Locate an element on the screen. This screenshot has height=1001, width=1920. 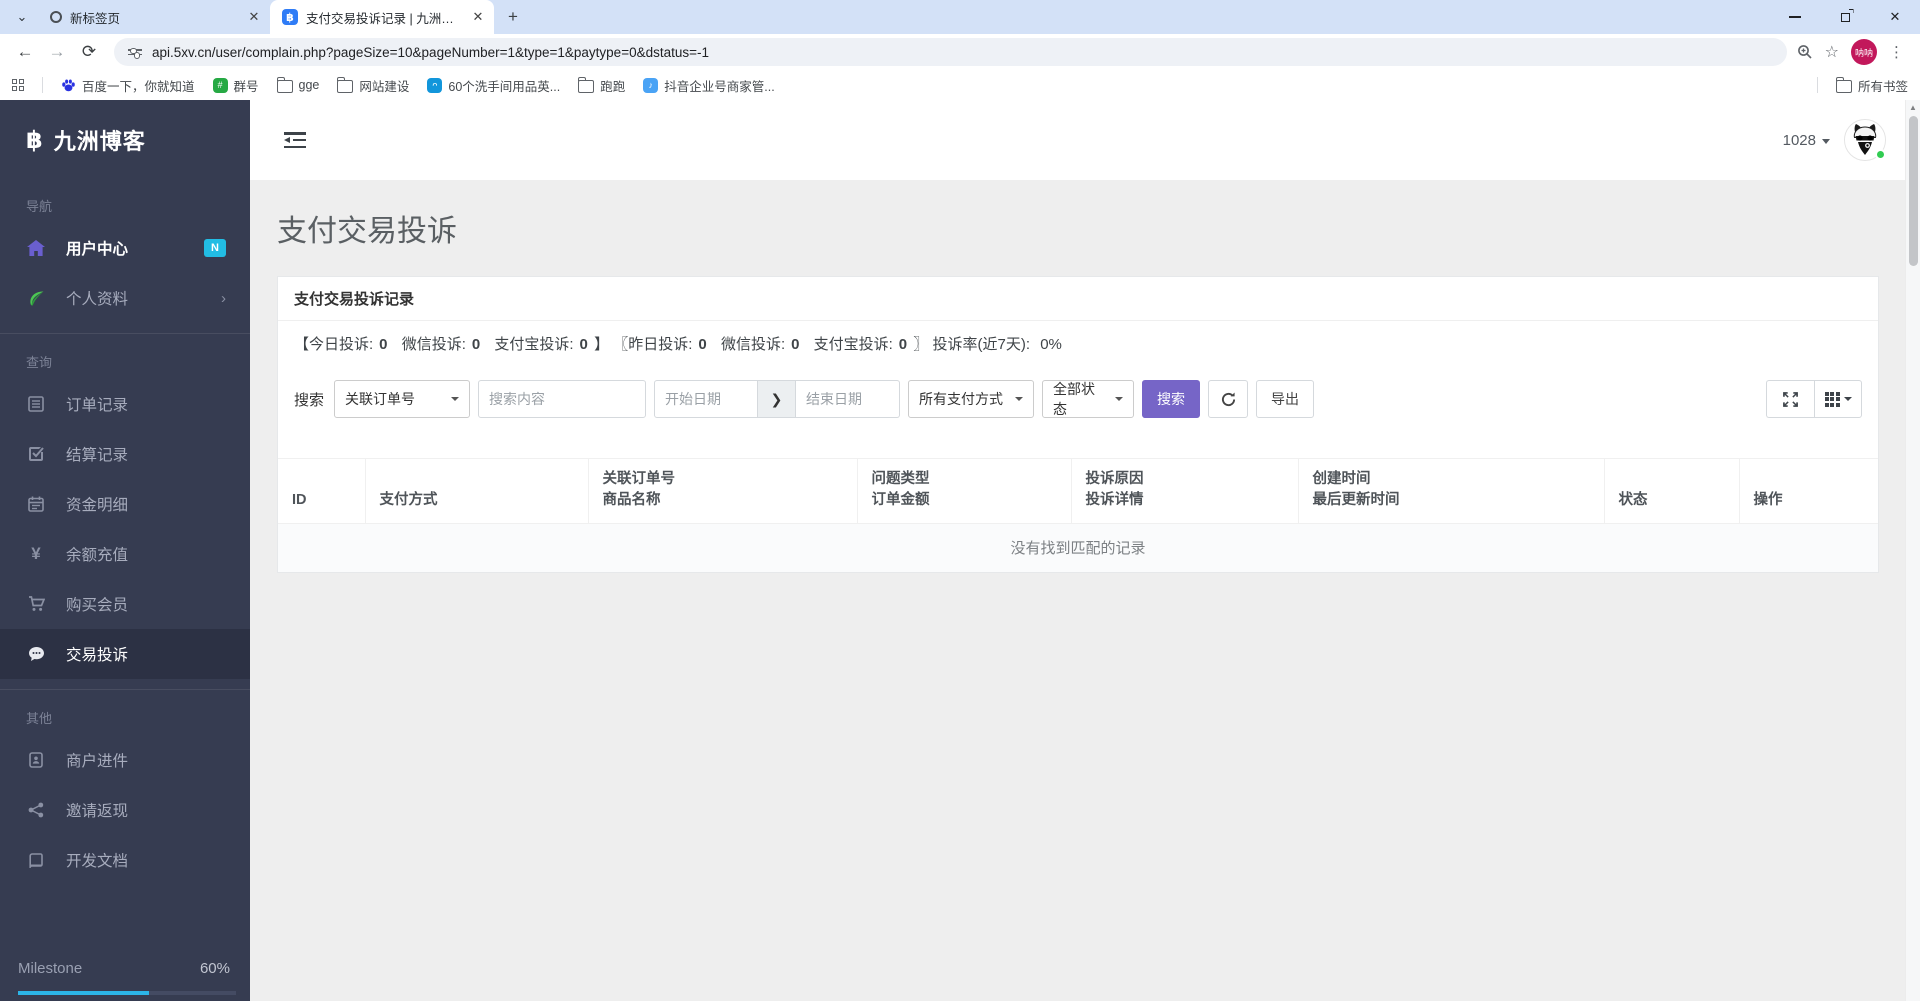
status-select: 全部状态 is located at coordinates (1088, 399).